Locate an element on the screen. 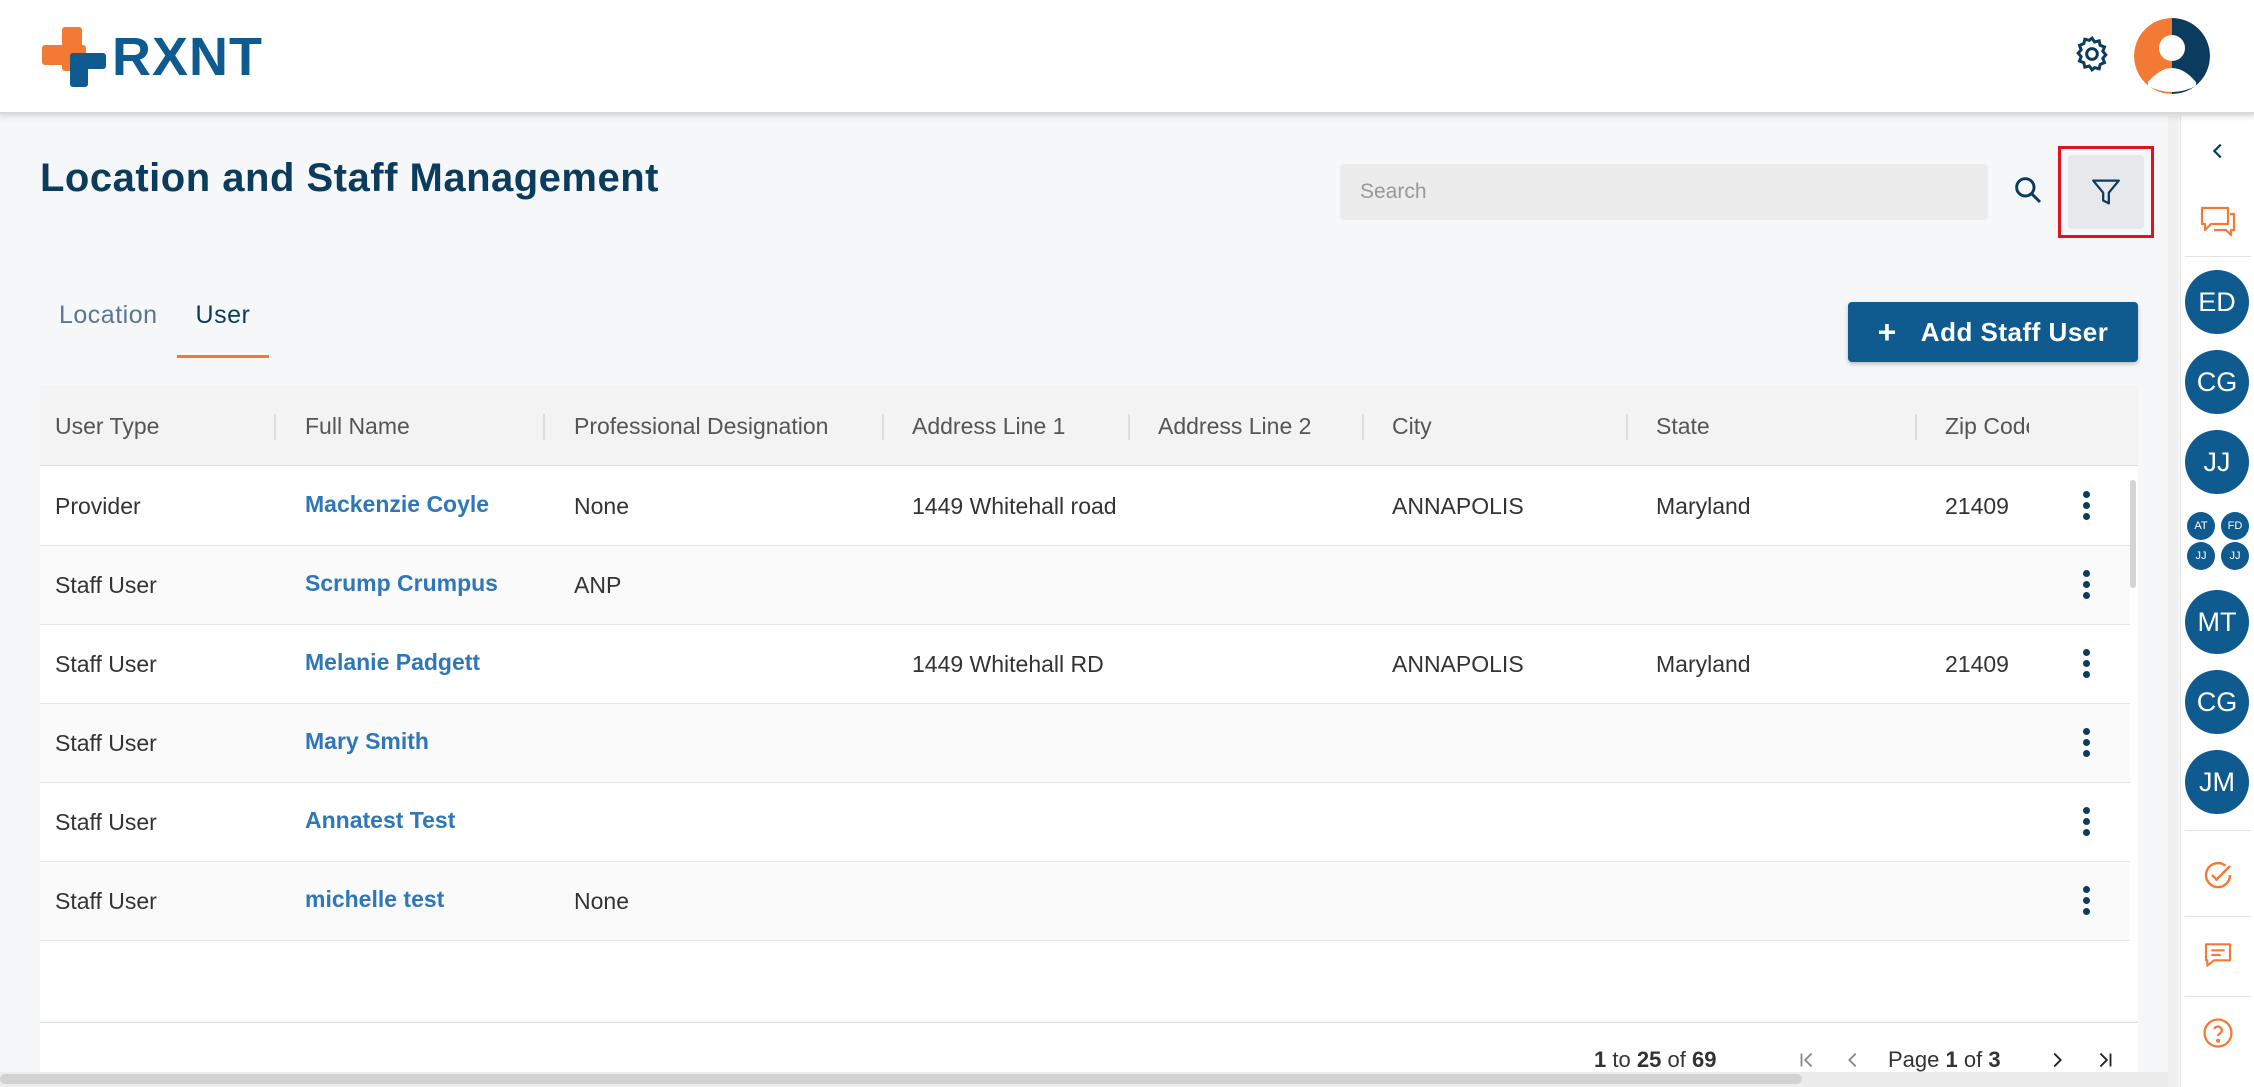 This screenshot has width=2254, height=1087. rxnt-logo: RXNT is located at coordinates (152, 57).